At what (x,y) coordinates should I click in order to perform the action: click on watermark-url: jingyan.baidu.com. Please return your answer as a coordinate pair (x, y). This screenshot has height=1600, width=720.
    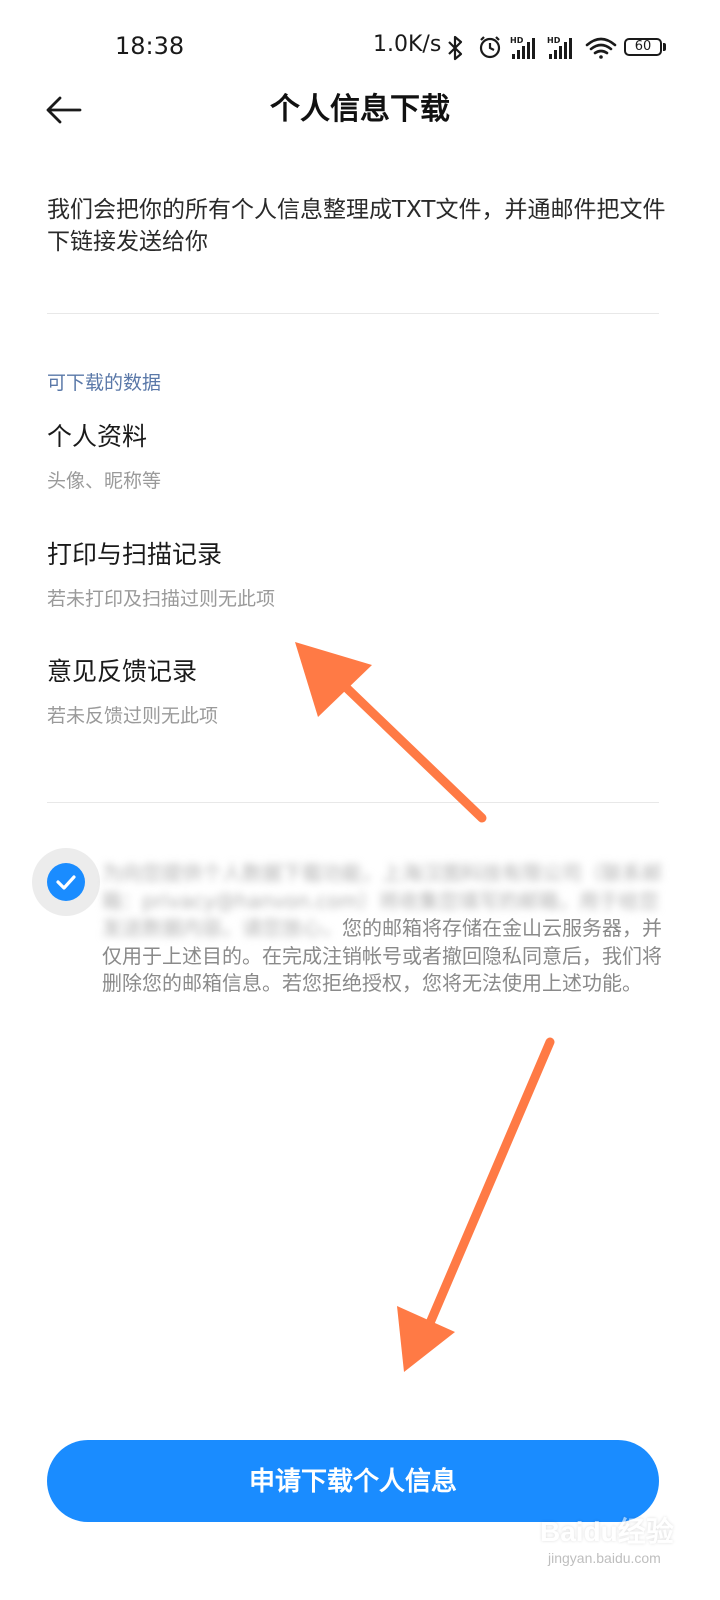
    Looking at the image, I should click on (604, 1558).